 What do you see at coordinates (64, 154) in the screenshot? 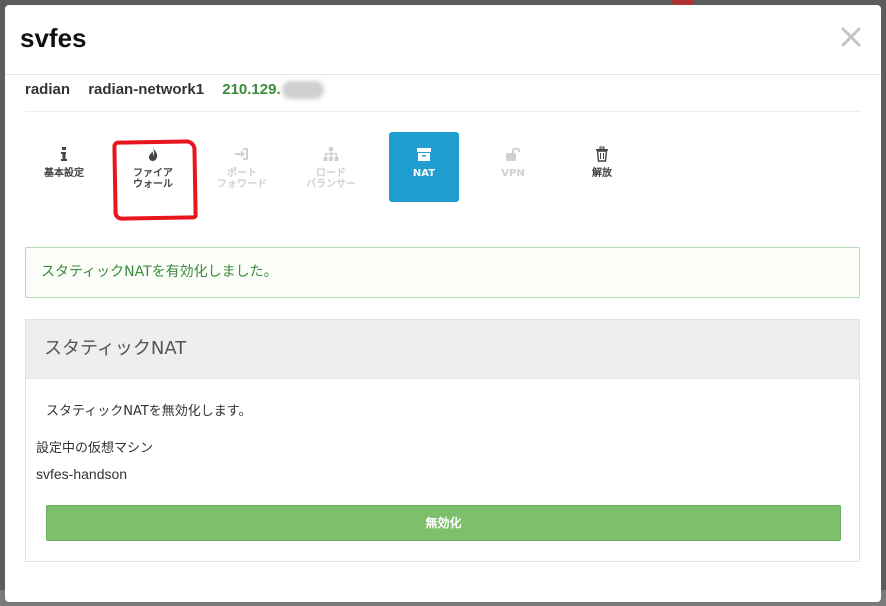
I see `info-icon` at bounding box center [64, 154].